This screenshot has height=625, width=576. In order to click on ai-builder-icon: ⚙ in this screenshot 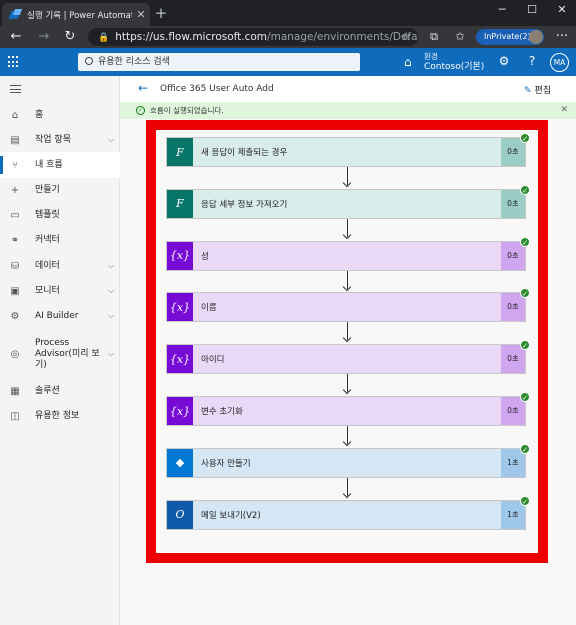, I will do `click(15, 316)`.